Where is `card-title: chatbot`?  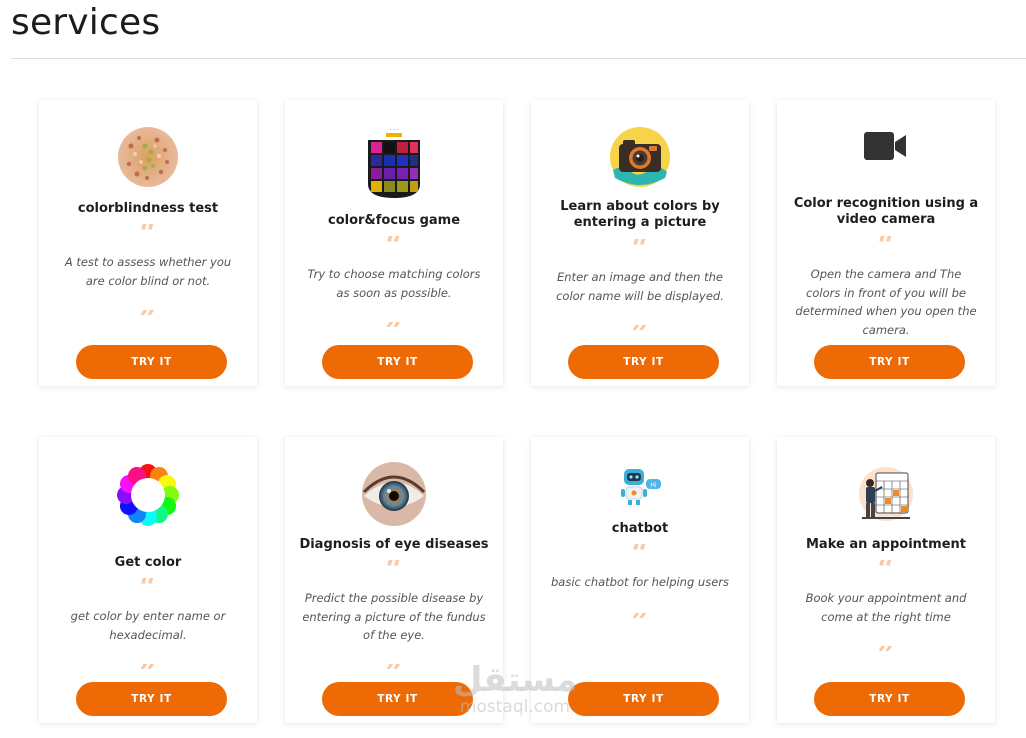 card-title: chatbot is located at coordinates (640, 528).